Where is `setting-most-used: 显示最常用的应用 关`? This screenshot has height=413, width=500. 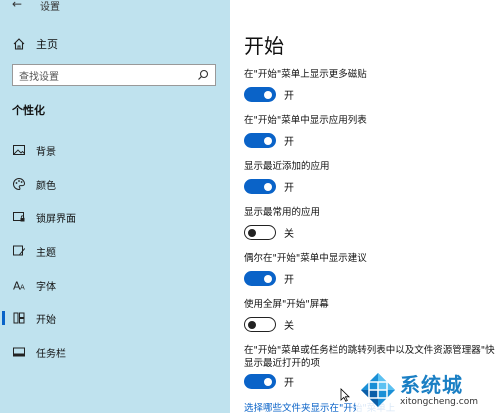
setting-most-used: 显示最常用的应用 关 is located at coordinates (372, 223).